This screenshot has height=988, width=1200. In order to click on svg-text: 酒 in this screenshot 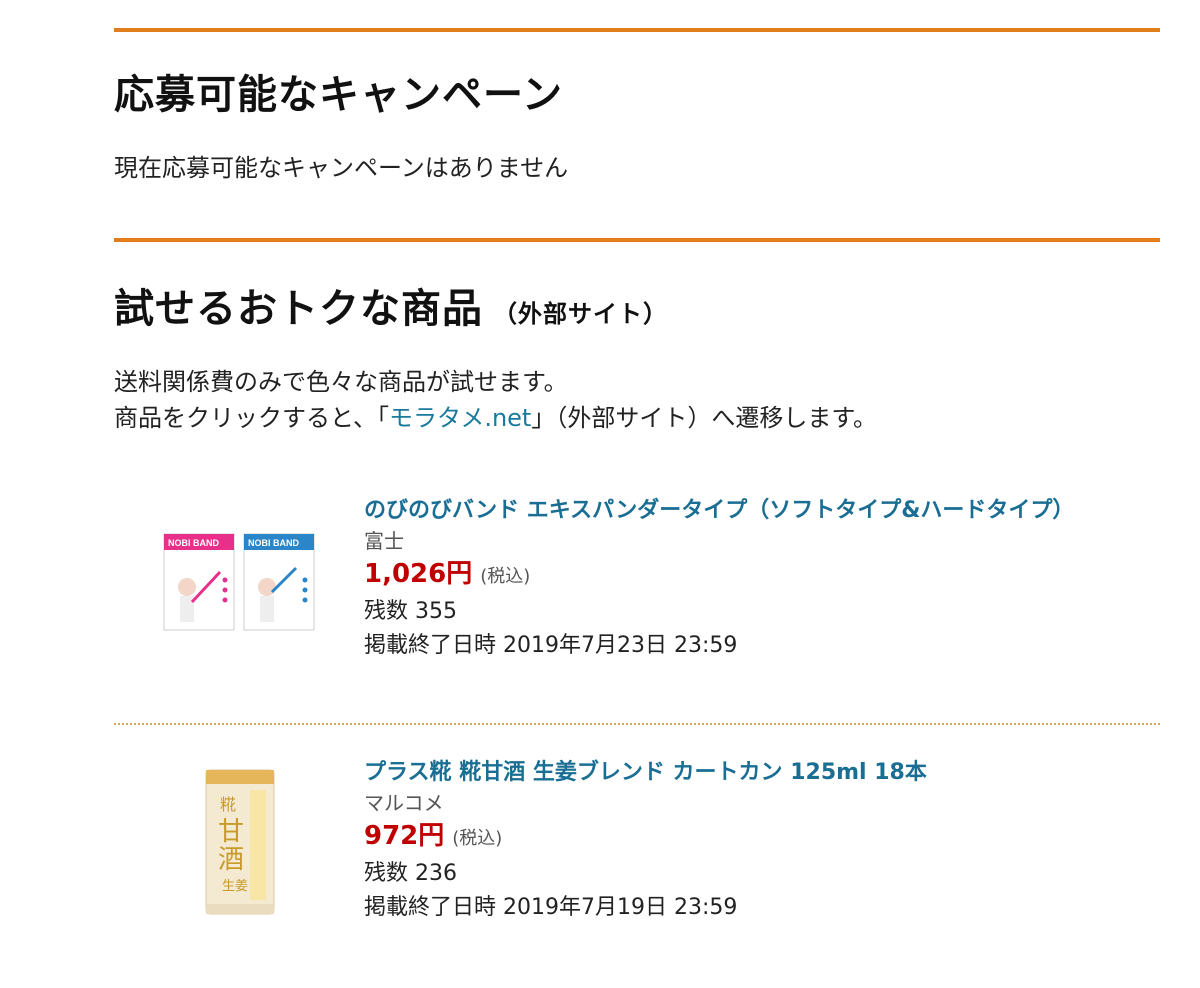, I will do `click(231, 860)`.